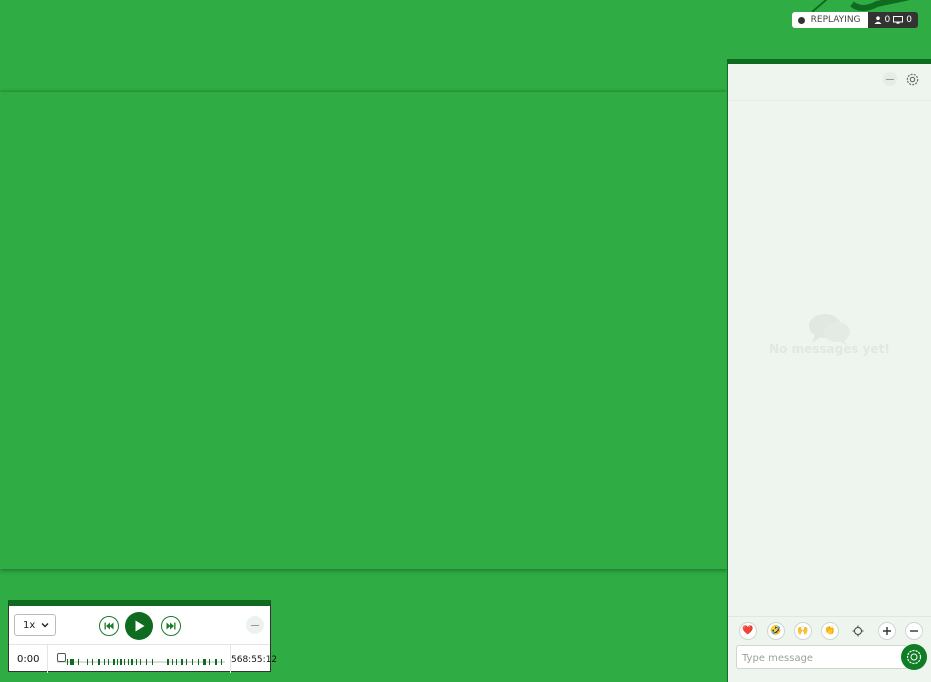 Image resolution: width=931 pixels, height=682 pixels. I want to click on replay-status-label: REPLAYING, so click(835, 20).